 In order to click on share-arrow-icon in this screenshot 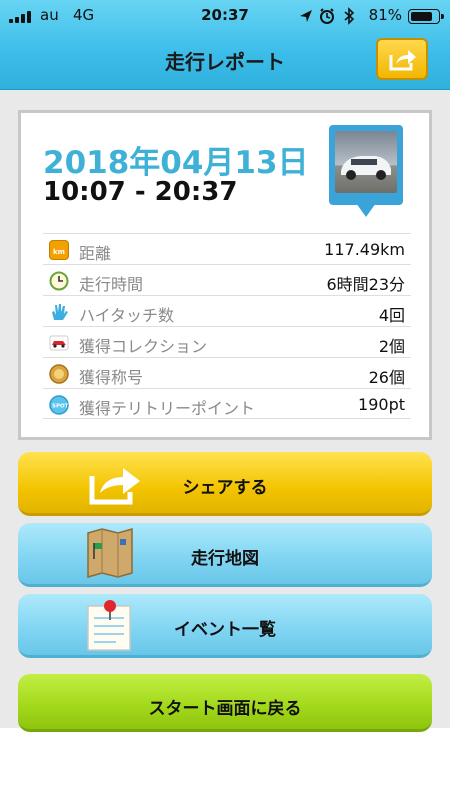, I will do `click(402, 60)`.